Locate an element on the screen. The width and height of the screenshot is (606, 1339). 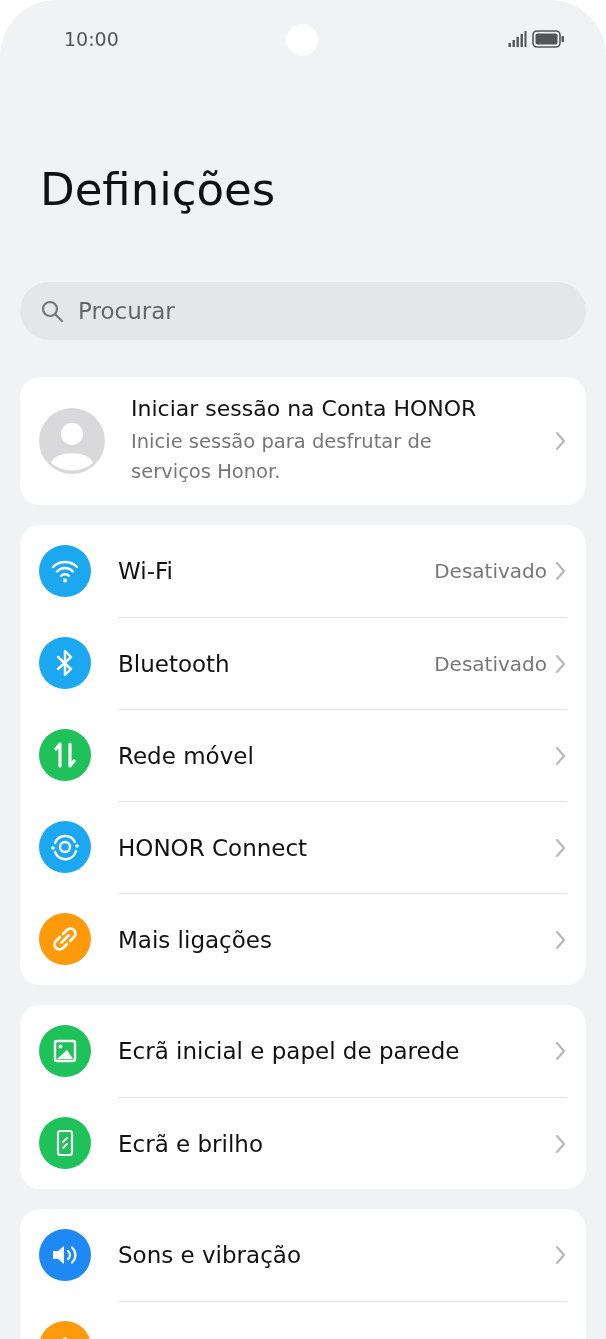
battery-icon is located at coordinates (548, 39).